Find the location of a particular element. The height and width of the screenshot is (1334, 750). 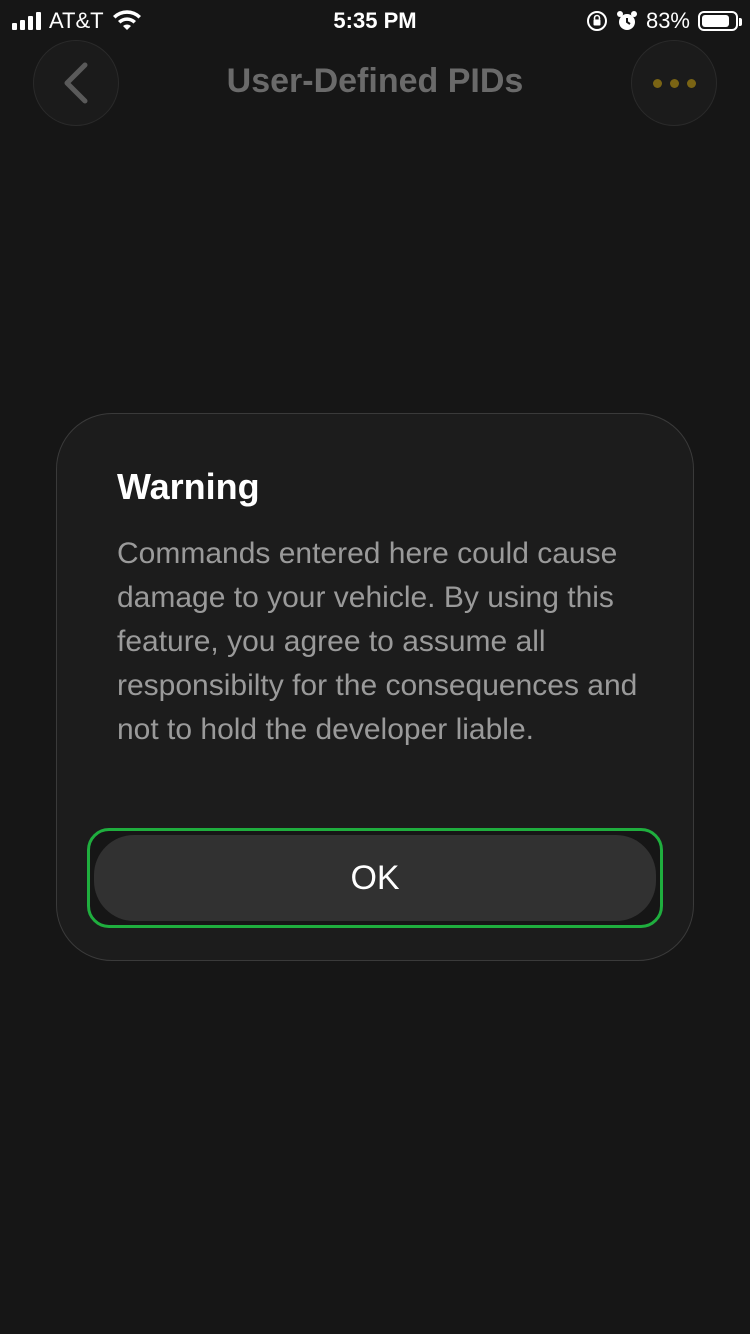

more-options-button is located at coordinates (674, 83).